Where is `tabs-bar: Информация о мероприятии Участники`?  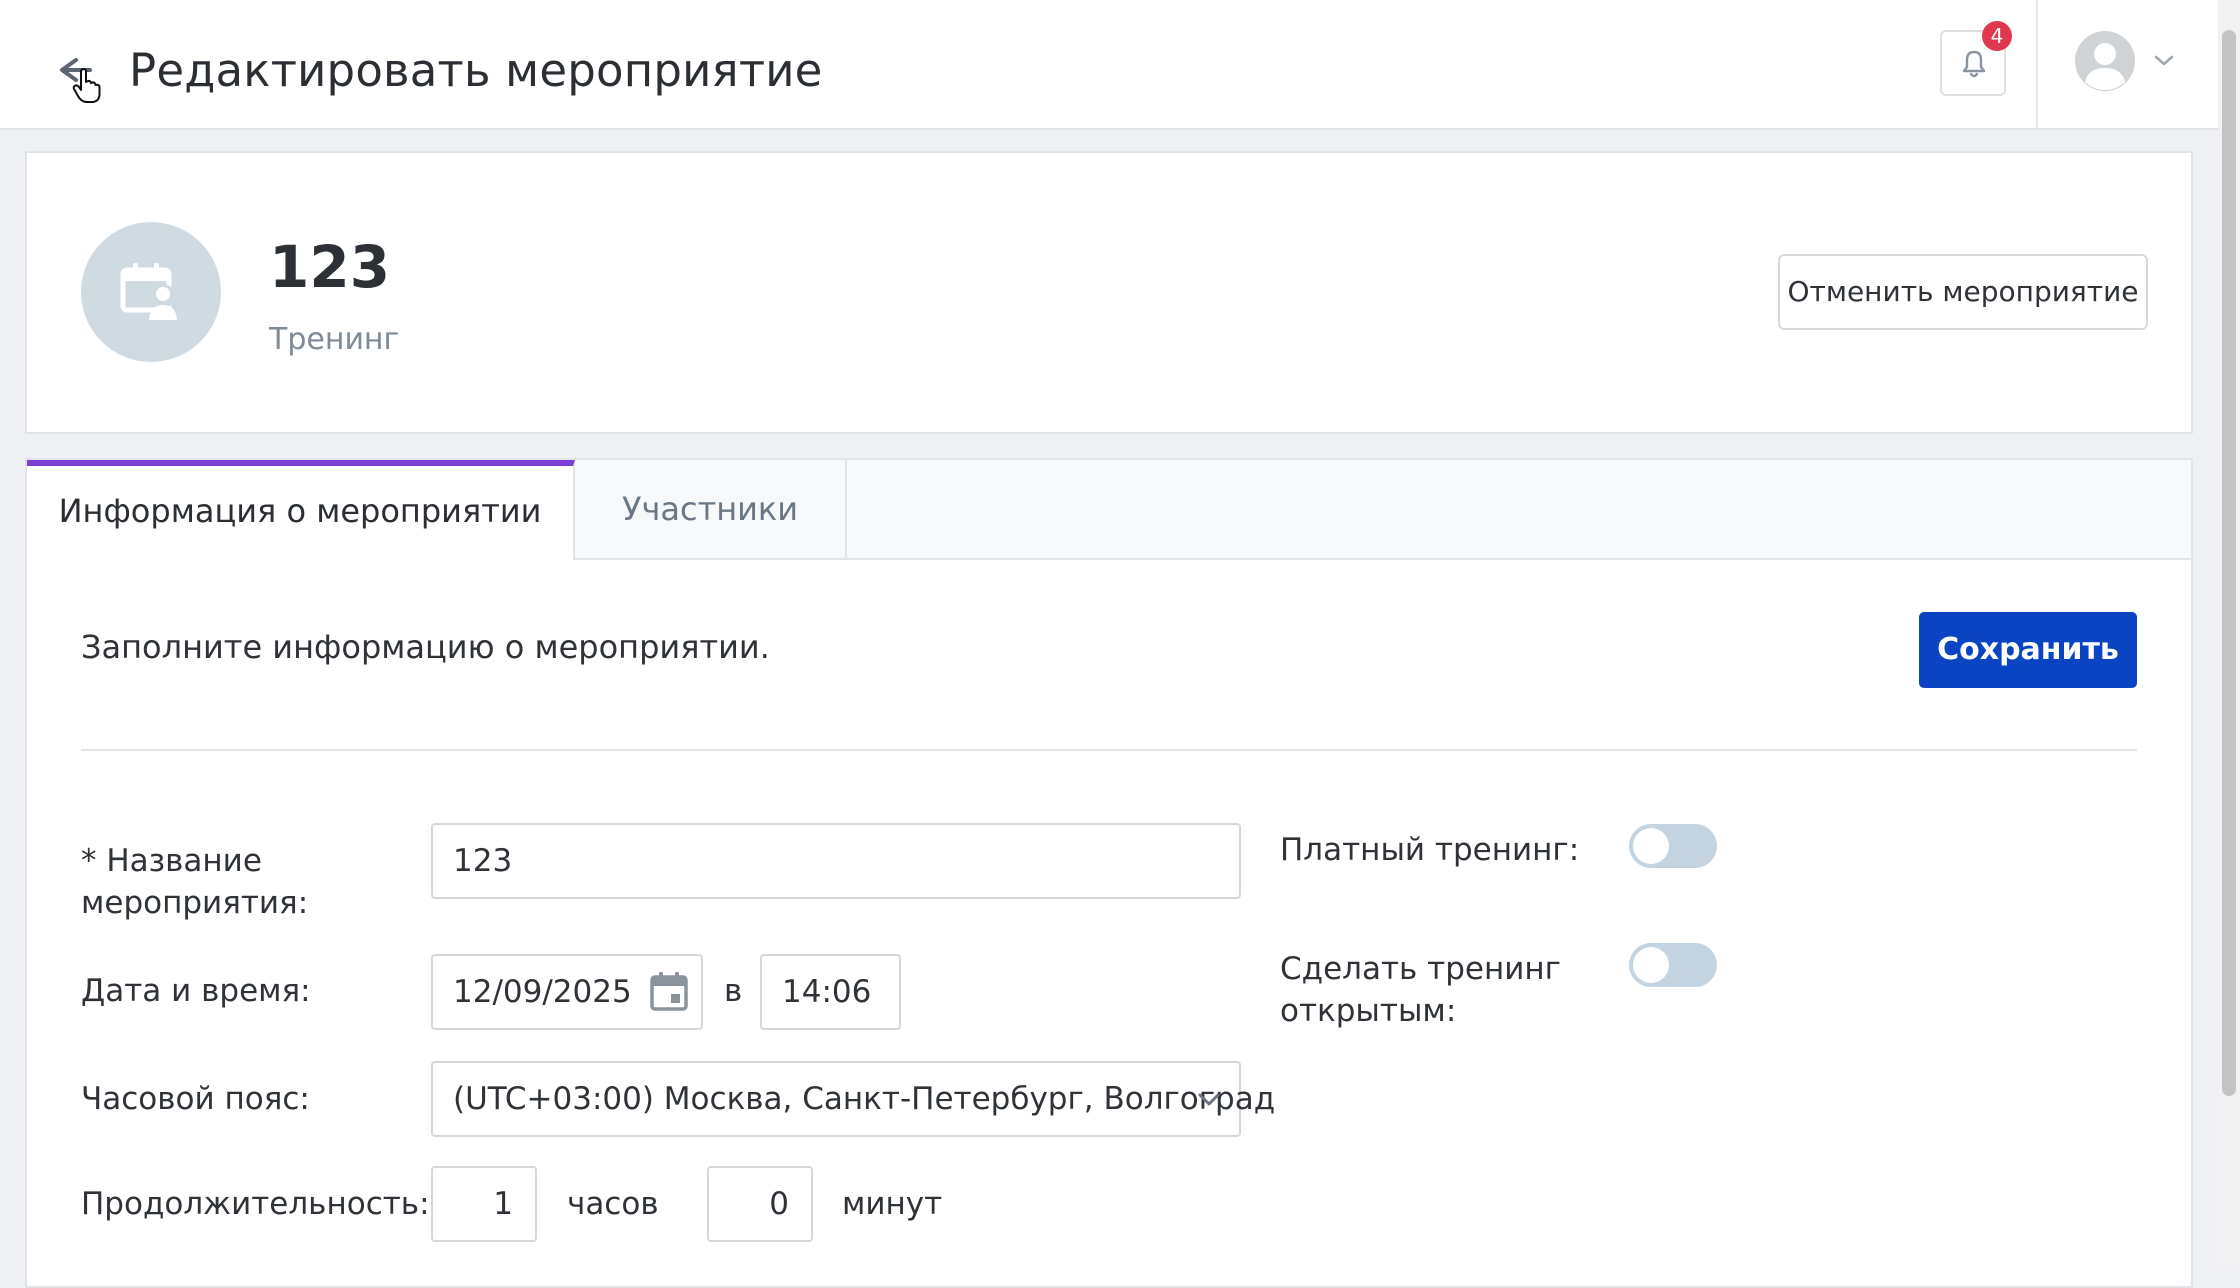
tabs-bar: Информация о мероприятии Участники is located at coordinates (1109, 510).